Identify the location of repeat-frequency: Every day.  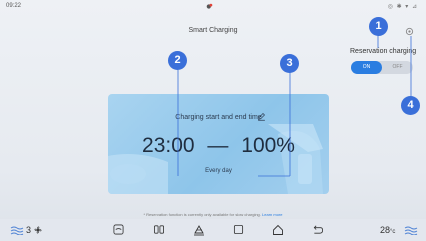
(218, 171).